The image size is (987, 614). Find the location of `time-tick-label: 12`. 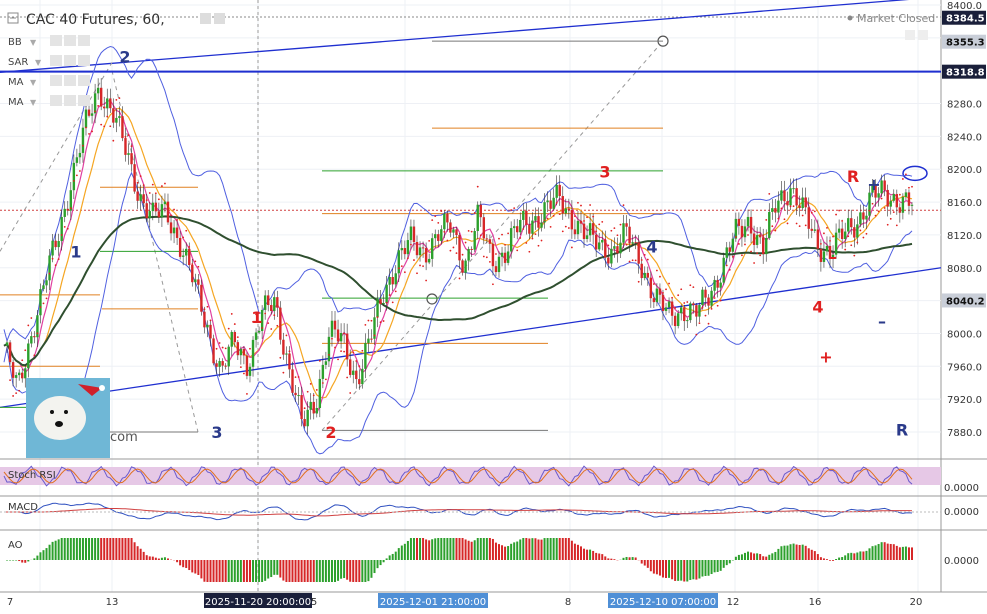

time-tick-label: 12 is located at coordinates (733, 602).